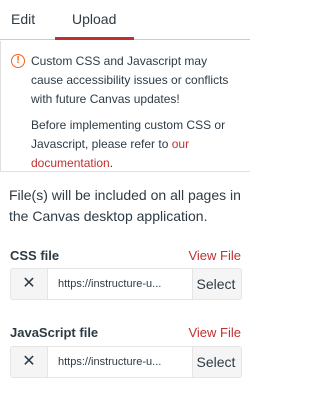  What do you see at coordinates (216, 284) in the screenshot?
I see `css-select-button: Select` at bounding box center [216, 284].